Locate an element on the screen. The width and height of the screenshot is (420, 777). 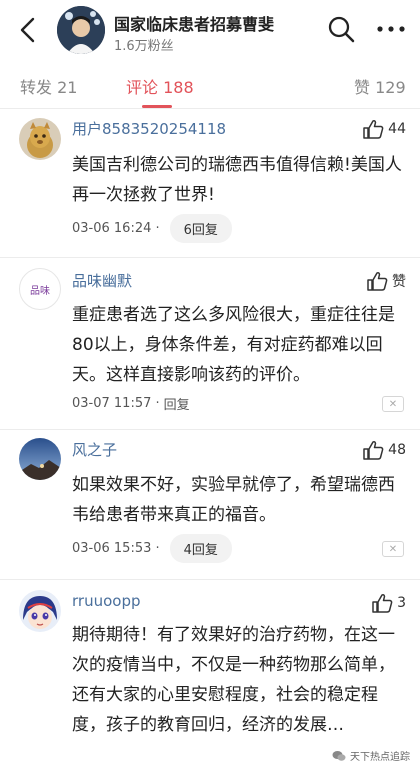
tab-bar: 转发 21 评论 188 赞 129 is located at coordinates (210, 85).